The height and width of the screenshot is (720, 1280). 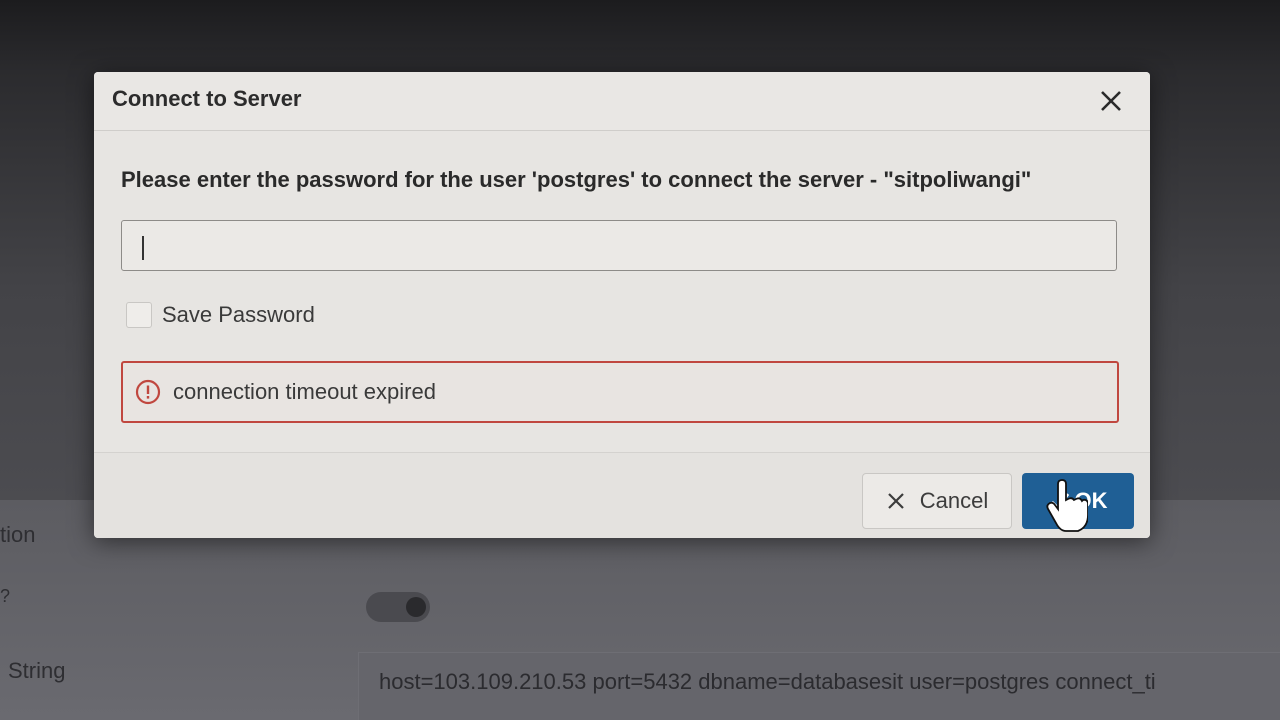 What do you see at coordinates (304, 391) in the screenshot?
I see `error-message: connection timeout expired` at bounding box center [304, 391].